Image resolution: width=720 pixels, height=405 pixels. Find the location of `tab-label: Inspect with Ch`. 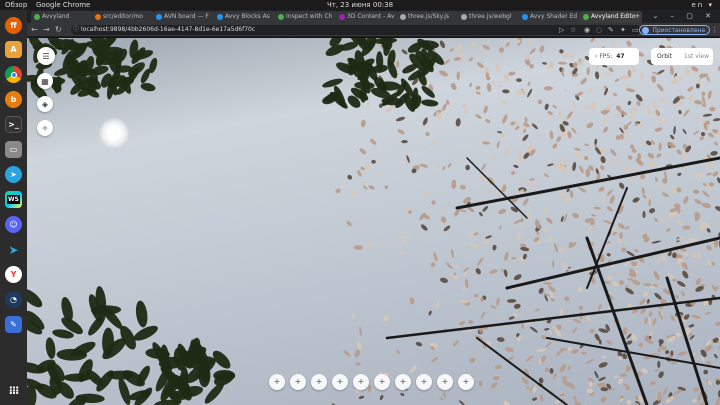

tab-label: Inspect with Ch is located at coordinates (309, 16).